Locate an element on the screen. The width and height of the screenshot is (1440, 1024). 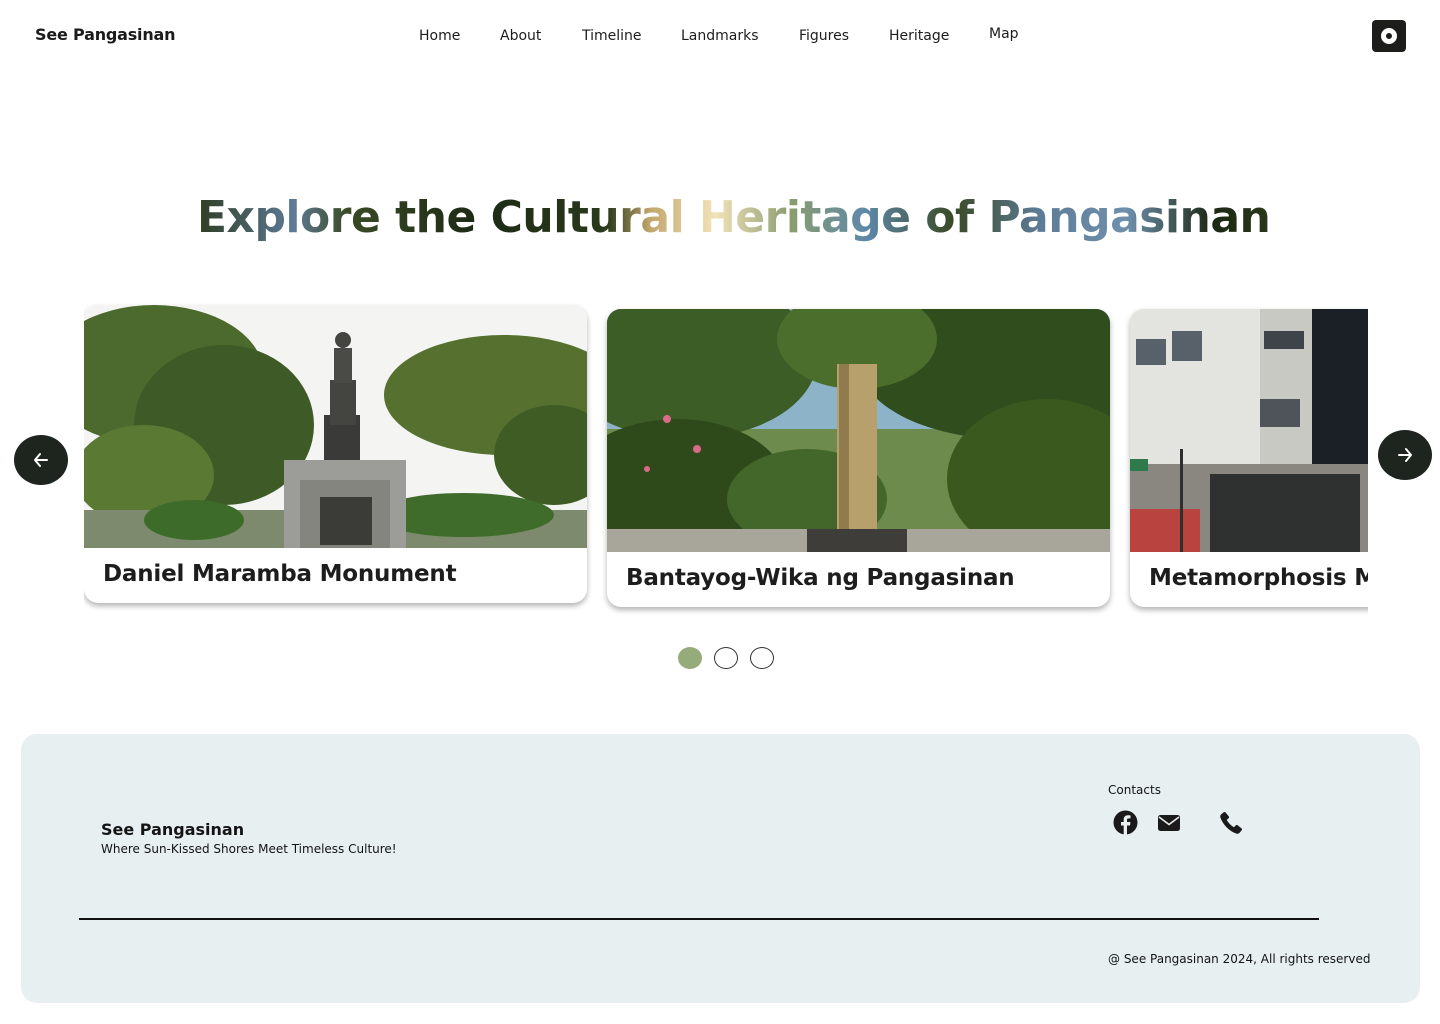
arrow-left-icon is located at coordinates (41, 460).